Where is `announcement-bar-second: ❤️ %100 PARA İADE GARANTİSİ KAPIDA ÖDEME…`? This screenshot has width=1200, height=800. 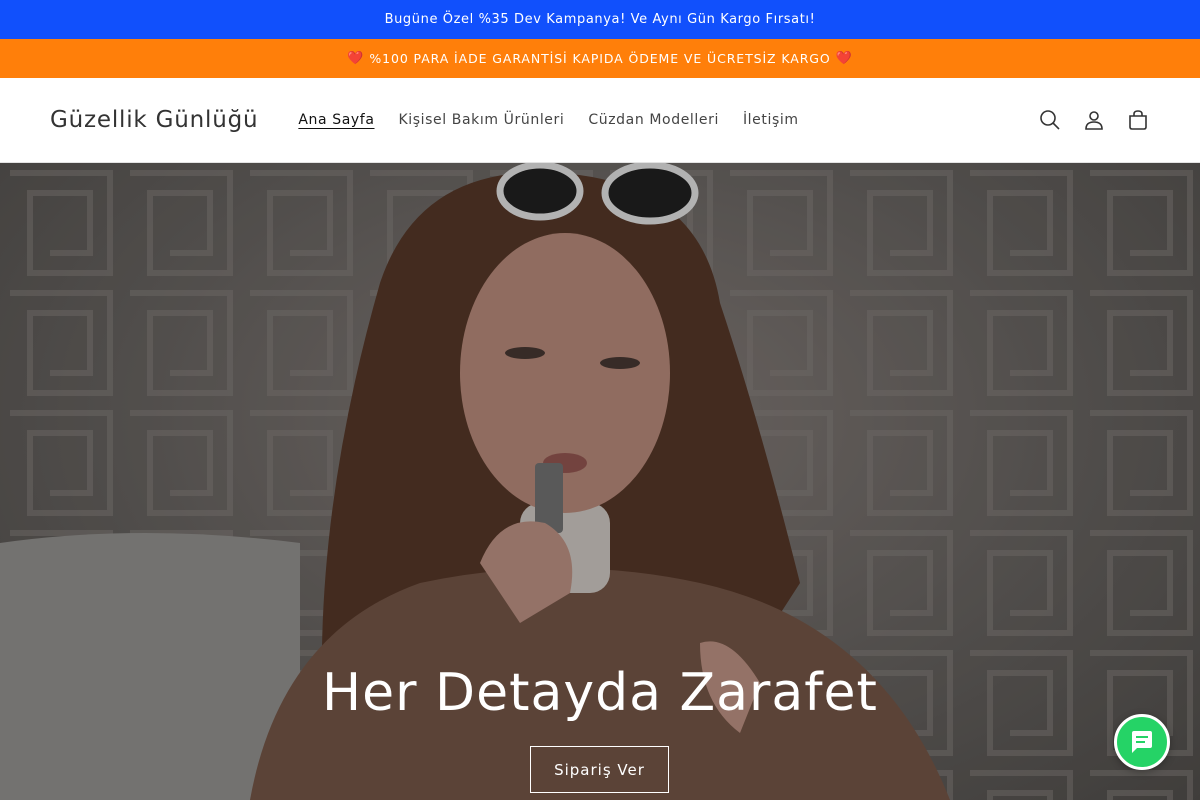
announcement-bar-second: ❤️ %100 PARA İADE GARANTİSİ KAPIDA ÖDEME… is located at coordinates (600, 58).